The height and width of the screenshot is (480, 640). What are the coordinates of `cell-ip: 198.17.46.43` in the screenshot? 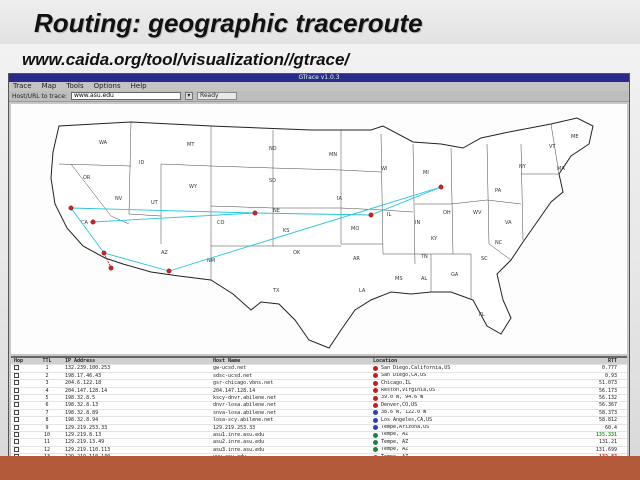 It's located at (83, 375).